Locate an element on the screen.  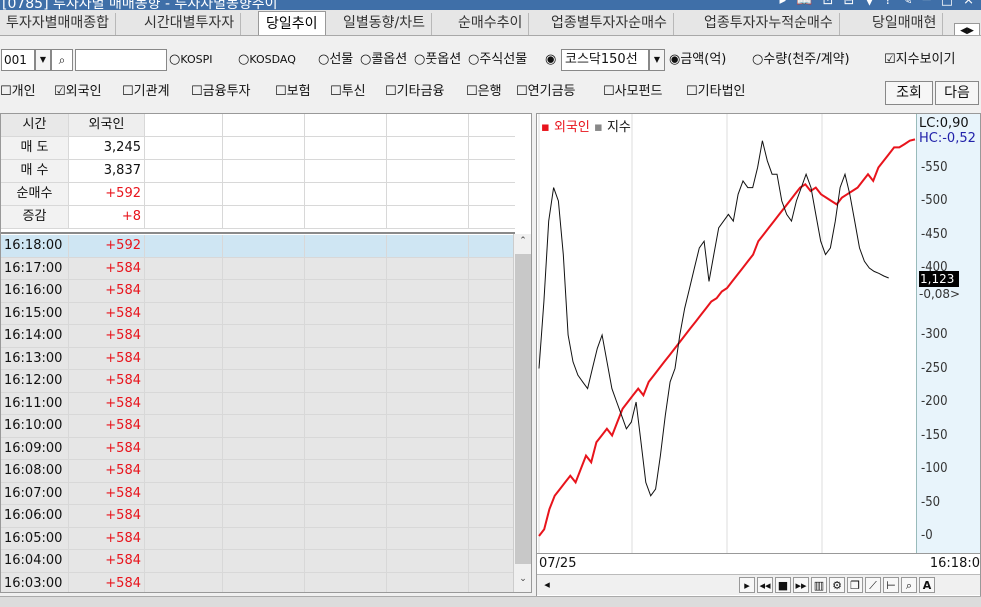
table-row: 16:12:00 +584 is located at coordinates (258, 381).